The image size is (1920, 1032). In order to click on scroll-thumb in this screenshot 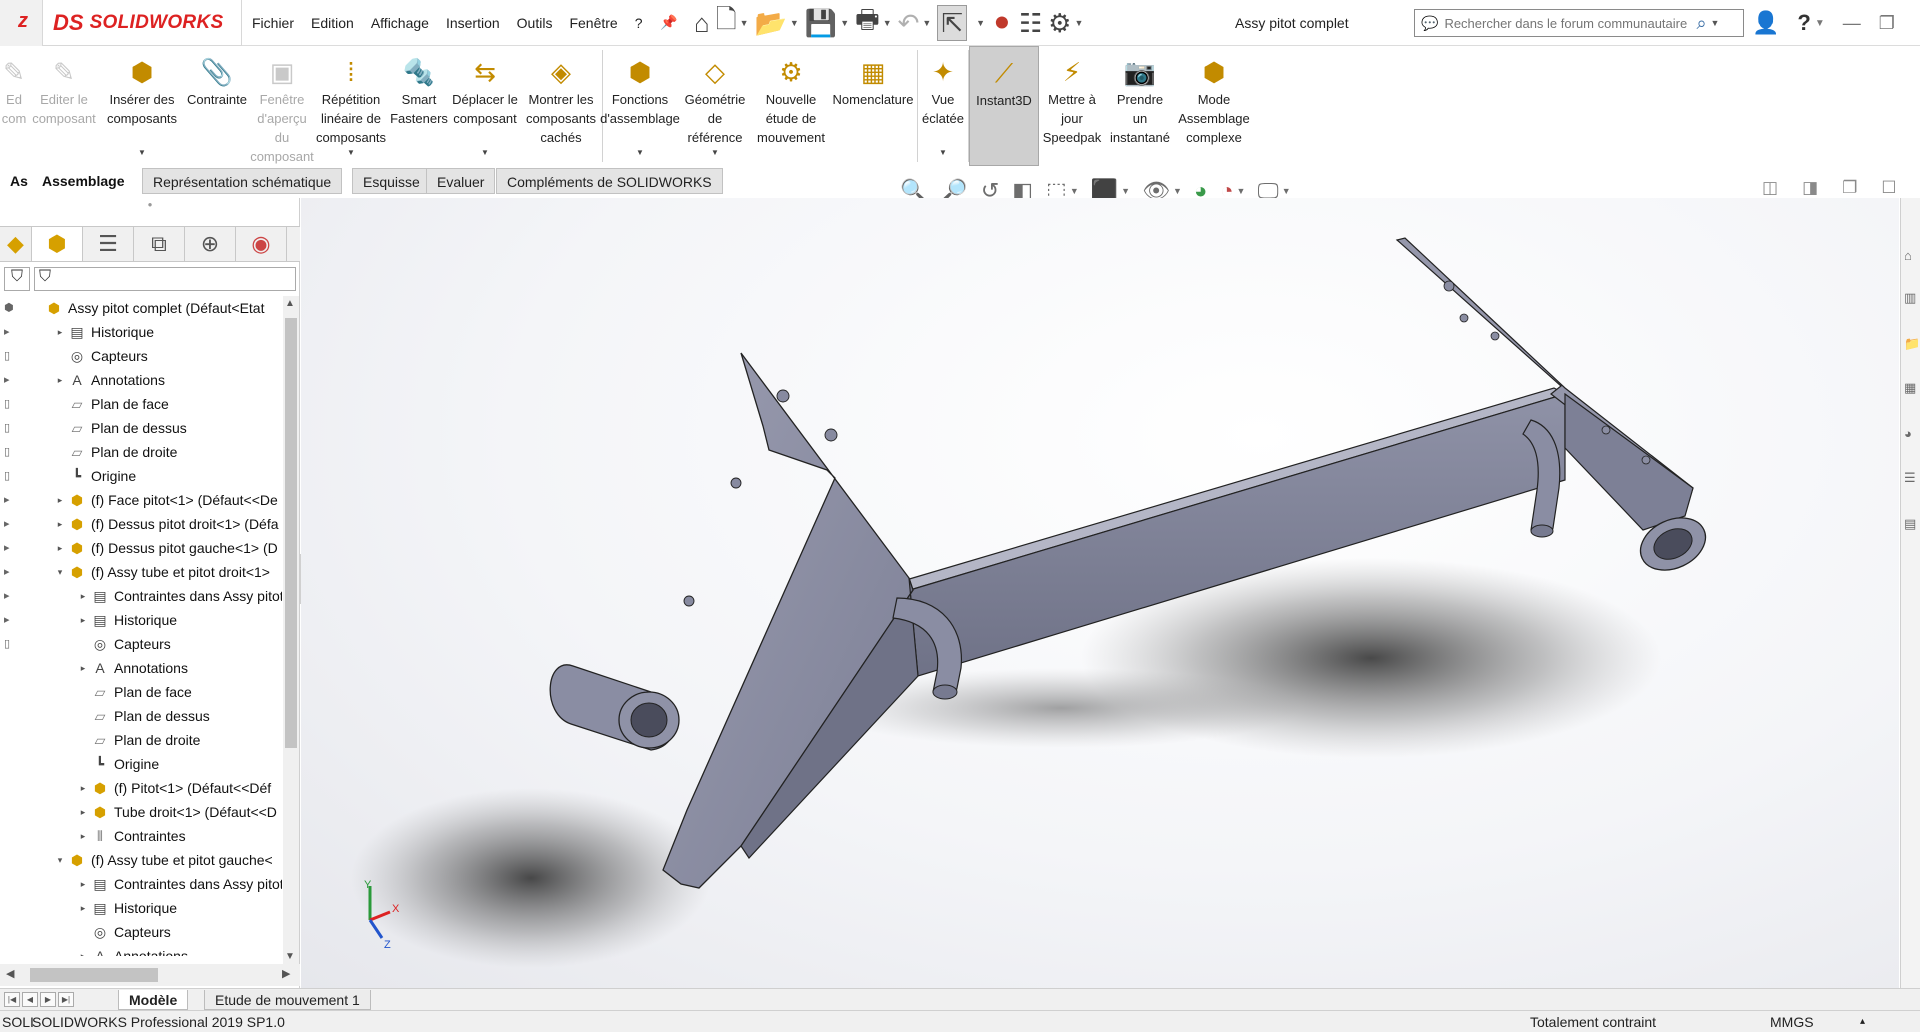, I will do `click(291, 533)`.